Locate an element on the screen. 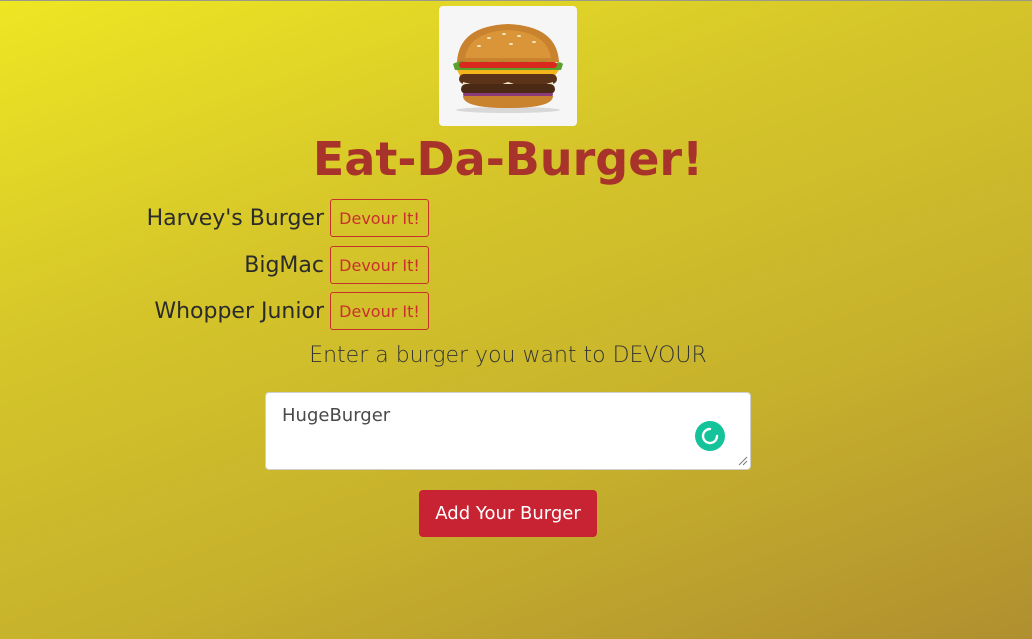 Image resolution: width=1032 pixels, height=639 pixels. burger-row: Harvey's Burger Devour It! is located at coordinates (264, 218).